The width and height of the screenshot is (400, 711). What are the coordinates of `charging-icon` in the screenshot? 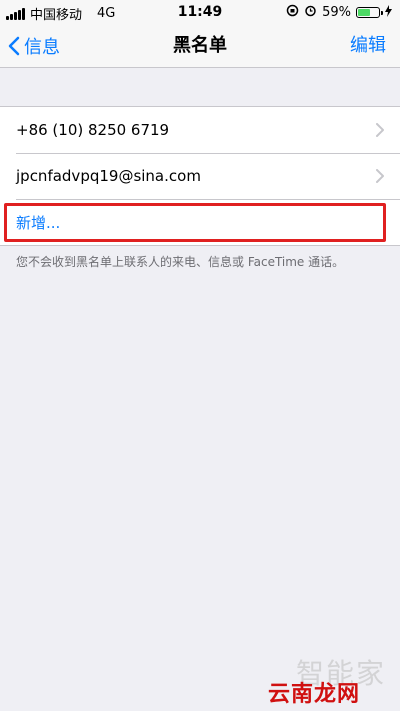 It's located at (388, 12).